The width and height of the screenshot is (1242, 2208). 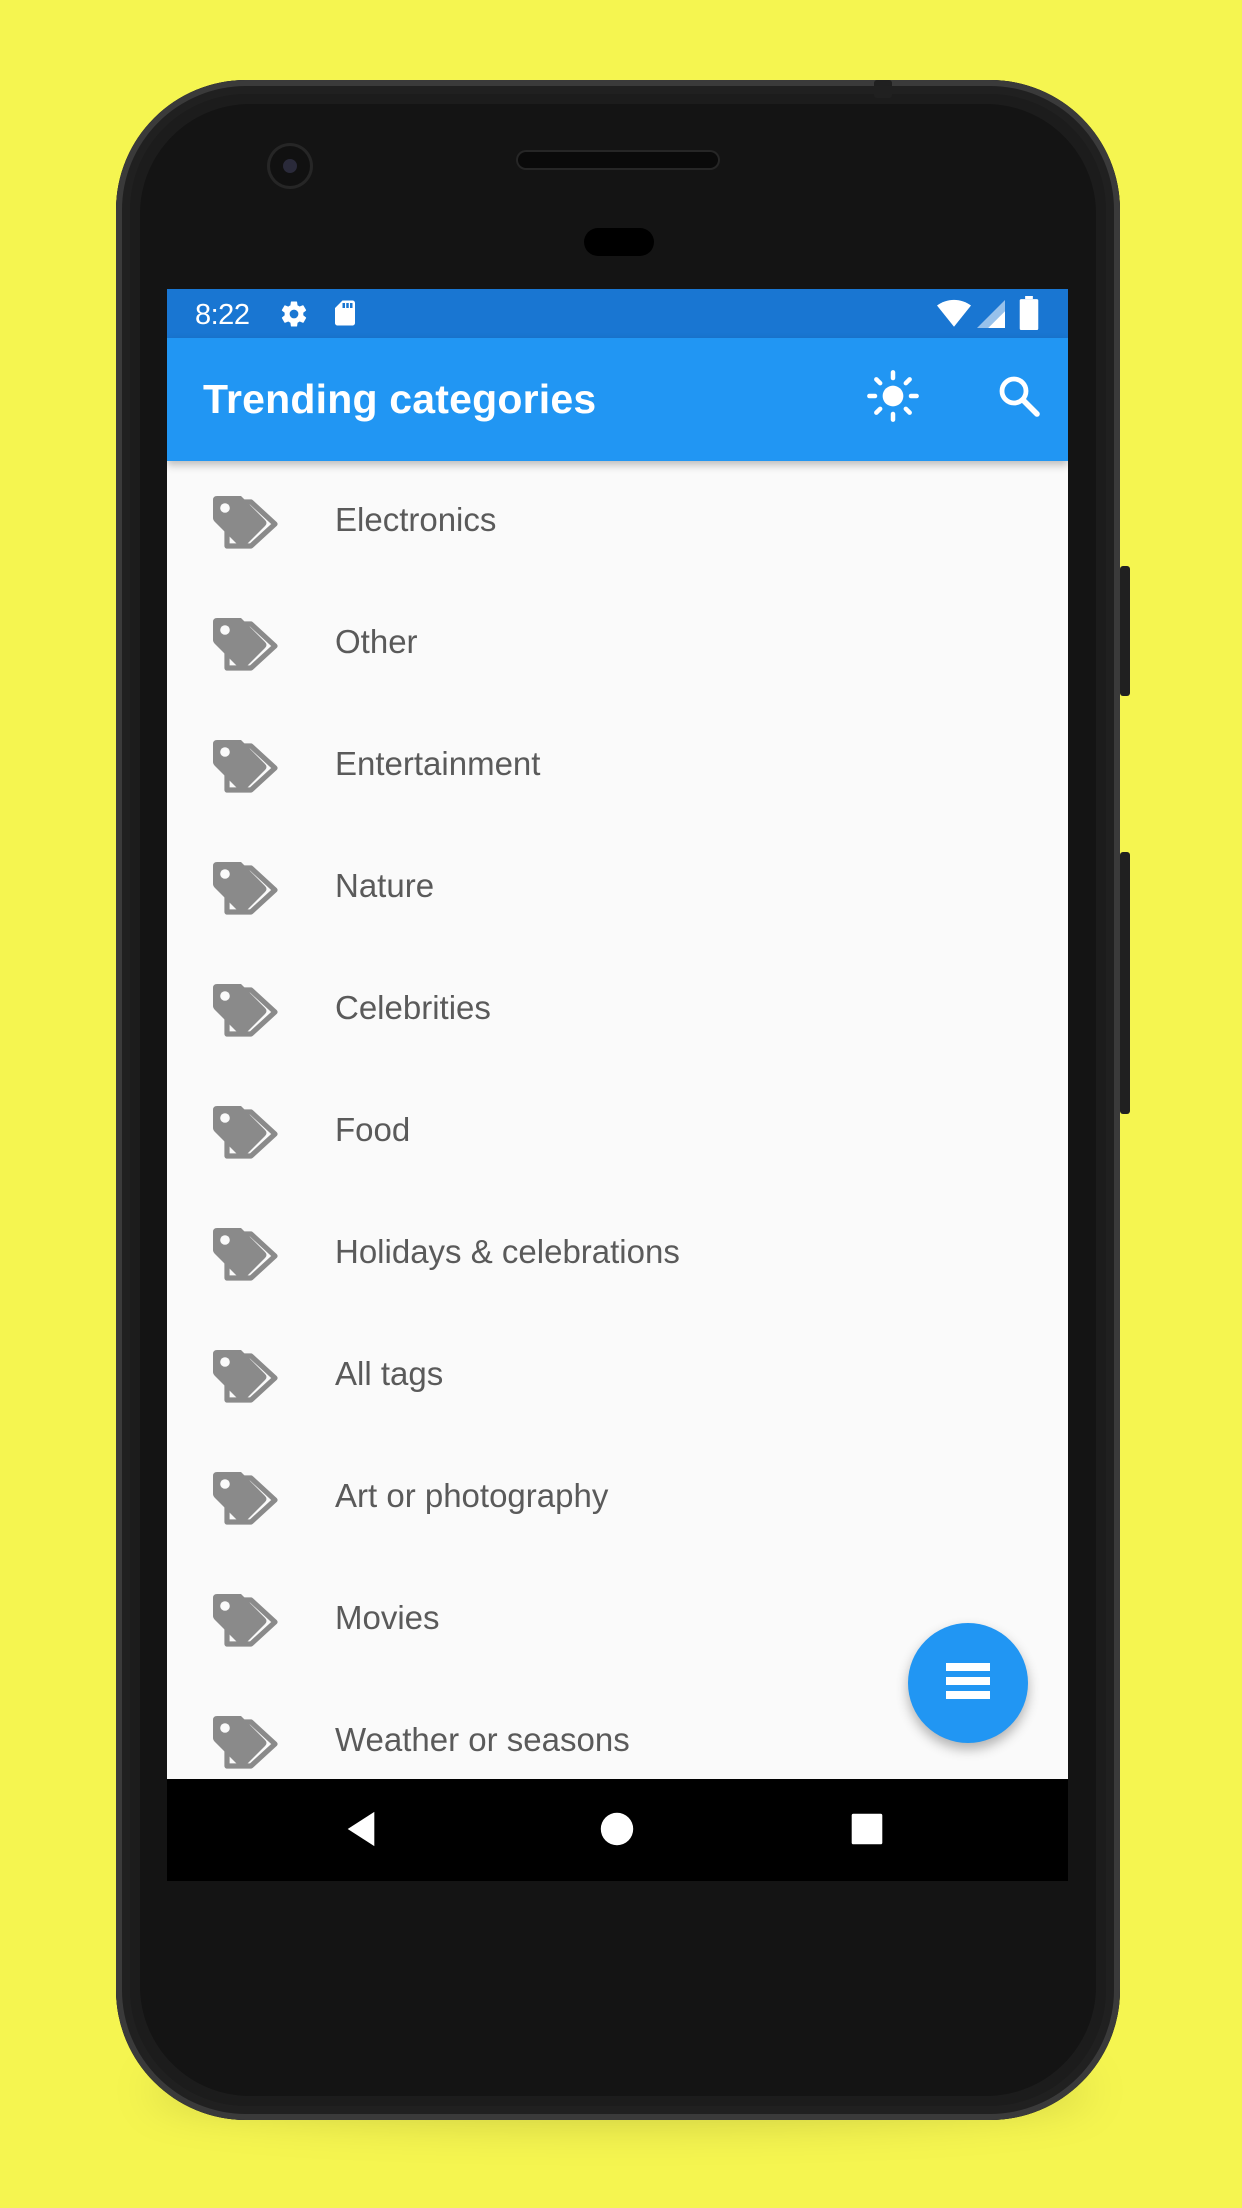 What do you see at coordinates (482, 1739) in the screenshot?
I see `list-item-label: Weather or seasons` at bounding box center [482, 1739].